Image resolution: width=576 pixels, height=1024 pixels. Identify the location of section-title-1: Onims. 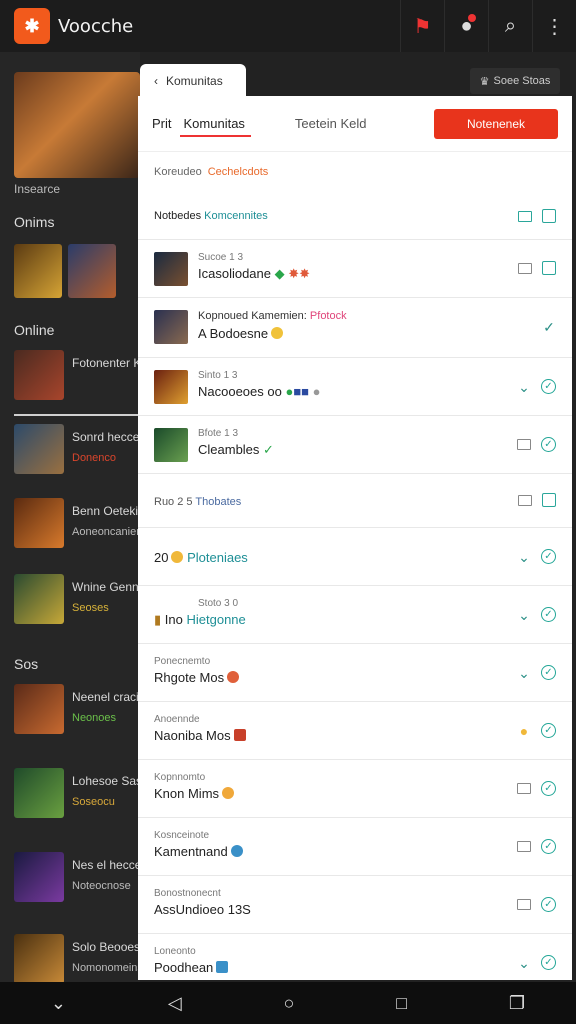
(34, 222).